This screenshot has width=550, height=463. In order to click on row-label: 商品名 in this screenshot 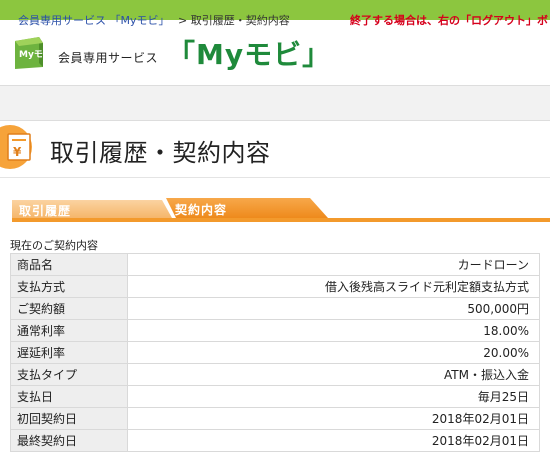, I will do `click(69, 264)`.